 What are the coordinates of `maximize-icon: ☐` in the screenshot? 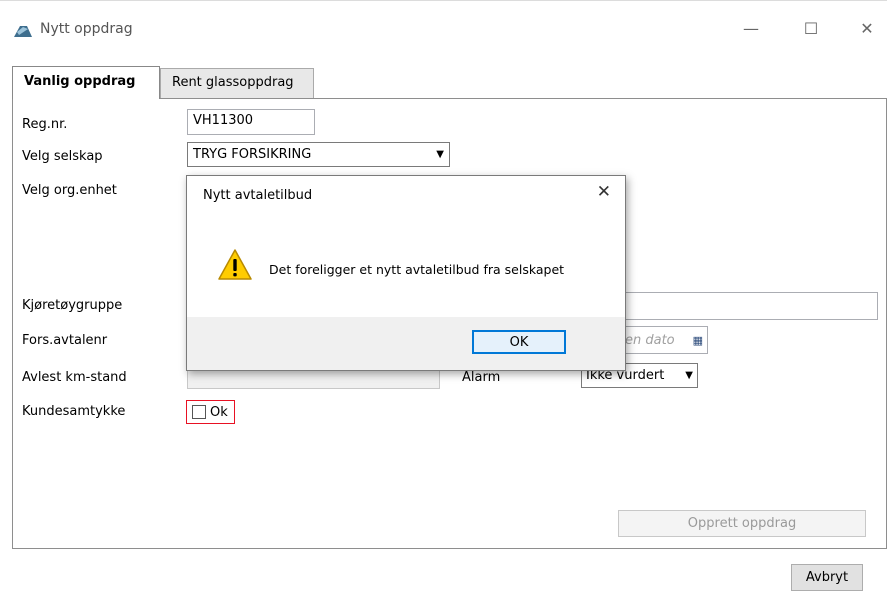 It's located at (811, 28).